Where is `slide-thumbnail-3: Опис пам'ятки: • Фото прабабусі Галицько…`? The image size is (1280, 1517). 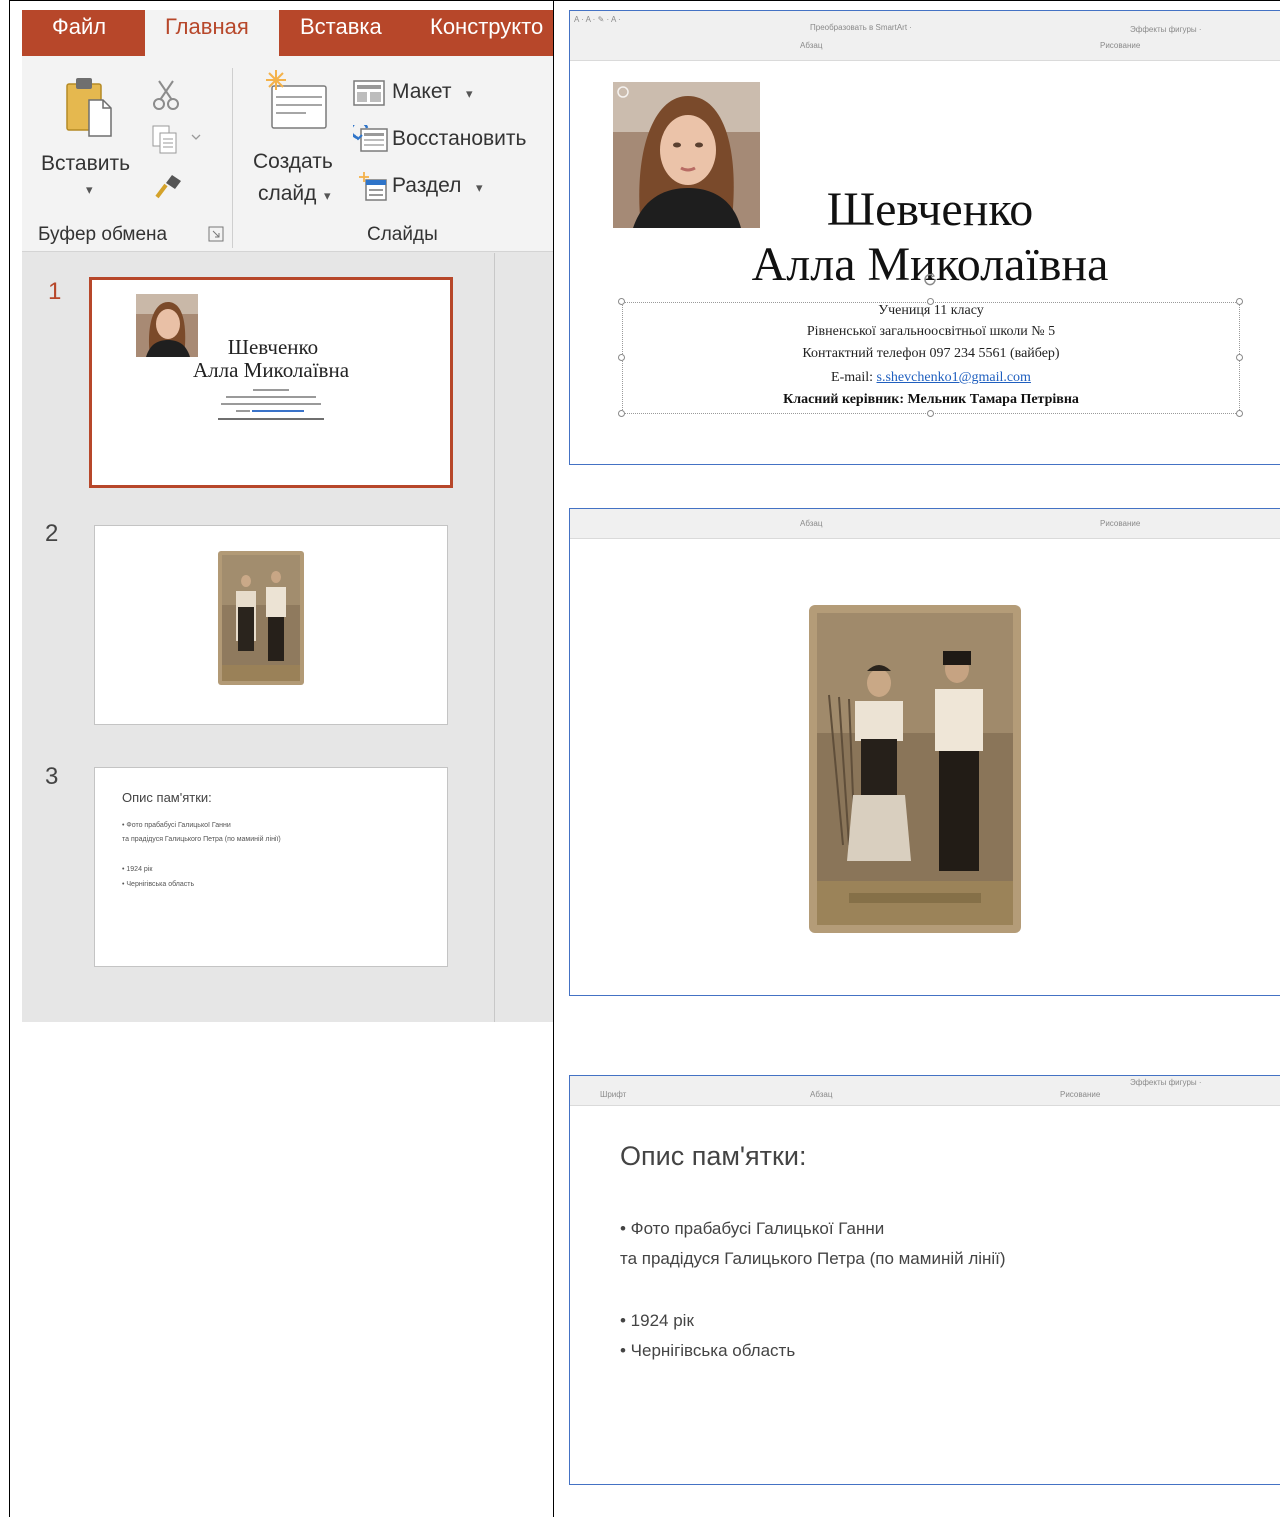
slide-thumbnail-3: Опис пам'ятки: • Фото прабабусі Галицько… is located at coordinates (271, 867).